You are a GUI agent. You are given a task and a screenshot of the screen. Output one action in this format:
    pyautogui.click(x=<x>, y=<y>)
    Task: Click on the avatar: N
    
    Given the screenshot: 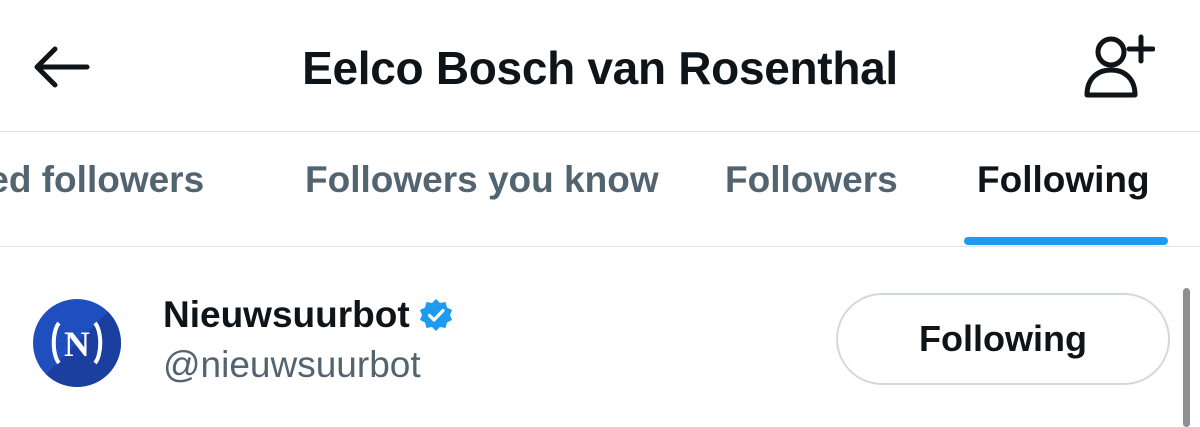 What is the action you would take?
    pyautogui.click(x=77, y=343)
    